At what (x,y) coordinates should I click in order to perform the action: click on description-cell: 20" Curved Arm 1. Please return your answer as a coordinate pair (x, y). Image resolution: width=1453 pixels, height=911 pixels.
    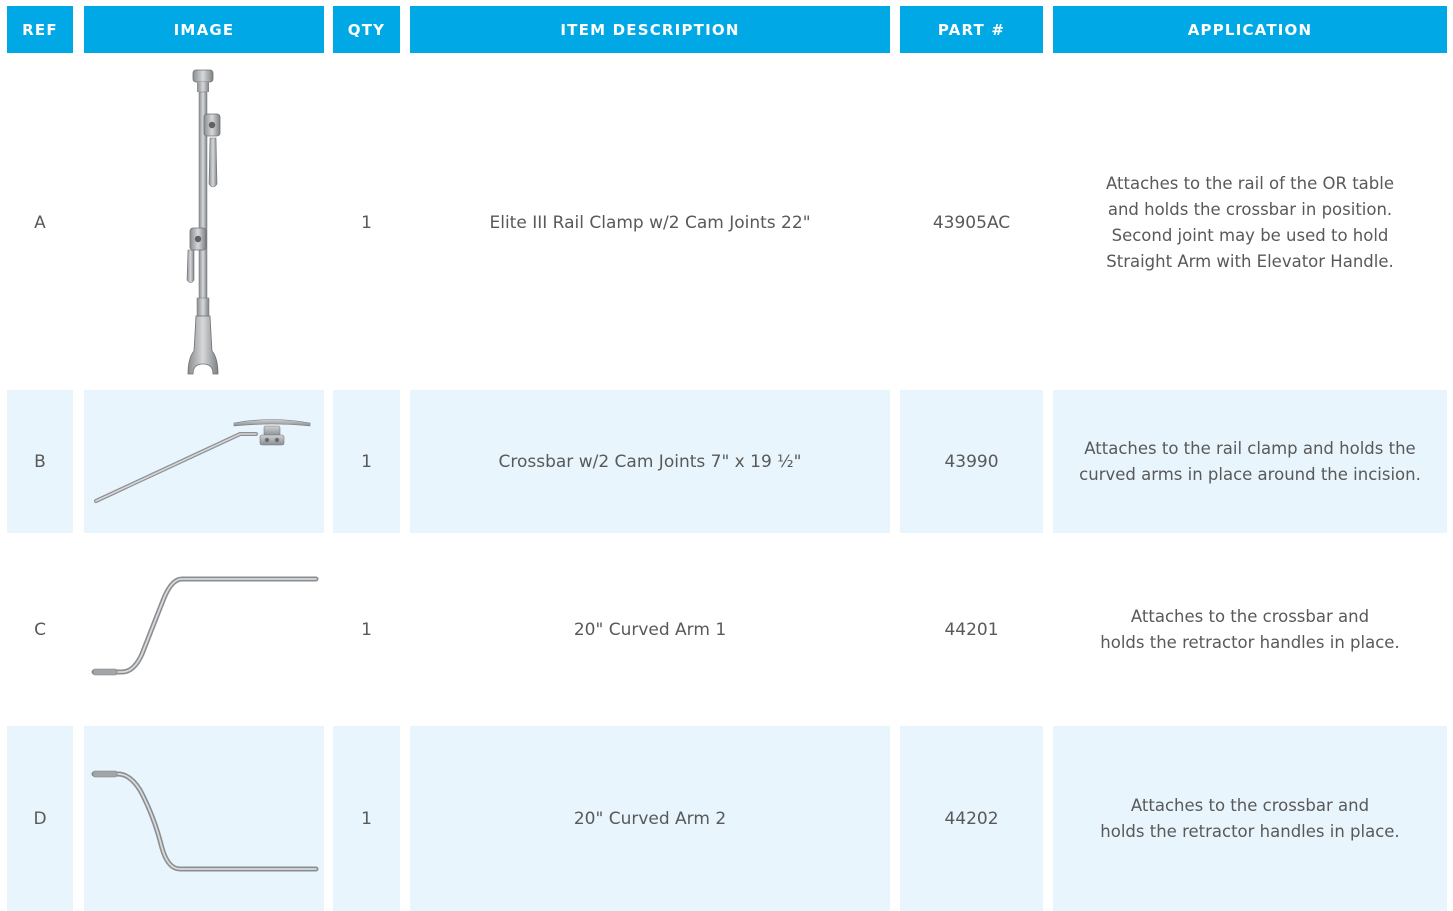
    Looking at the image, I should click on (650, 630).